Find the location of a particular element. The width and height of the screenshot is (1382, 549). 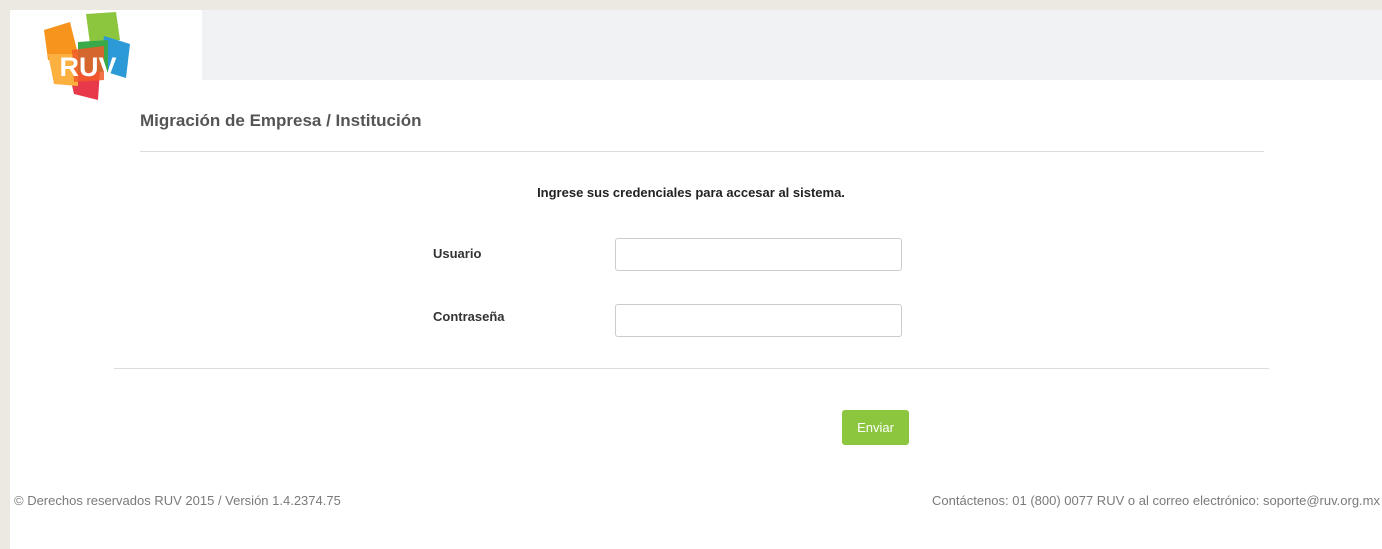

header-bar is located at coordinates (792, 45).